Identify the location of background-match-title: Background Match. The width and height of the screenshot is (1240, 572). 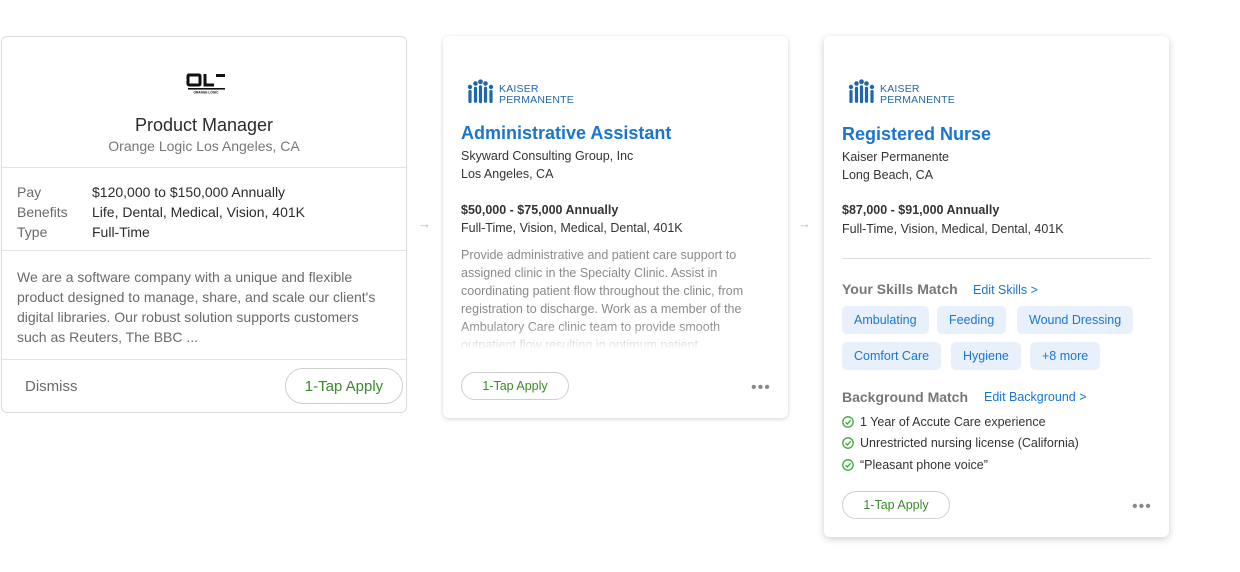
(905, 397).